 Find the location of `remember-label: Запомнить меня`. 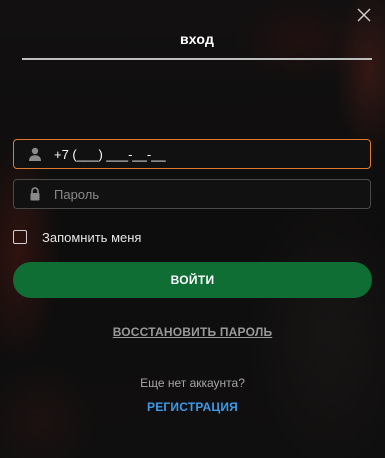

remember-label: Запомнить меня is located at coordinates (91, 237).